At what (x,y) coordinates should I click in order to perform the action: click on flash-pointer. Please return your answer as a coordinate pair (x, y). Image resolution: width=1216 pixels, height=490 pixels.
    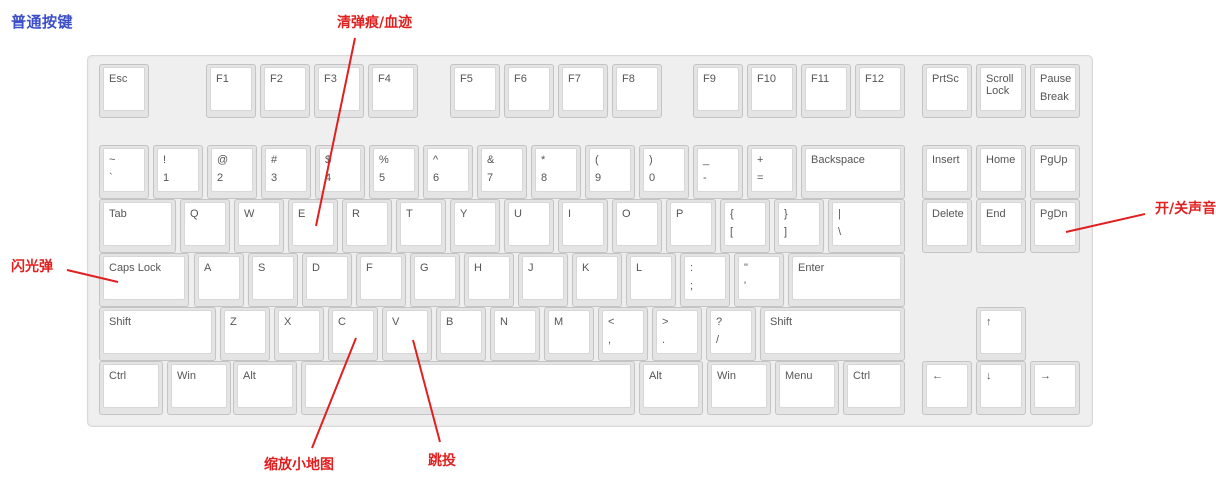
    Looking at the image, I should click on (92, 276).